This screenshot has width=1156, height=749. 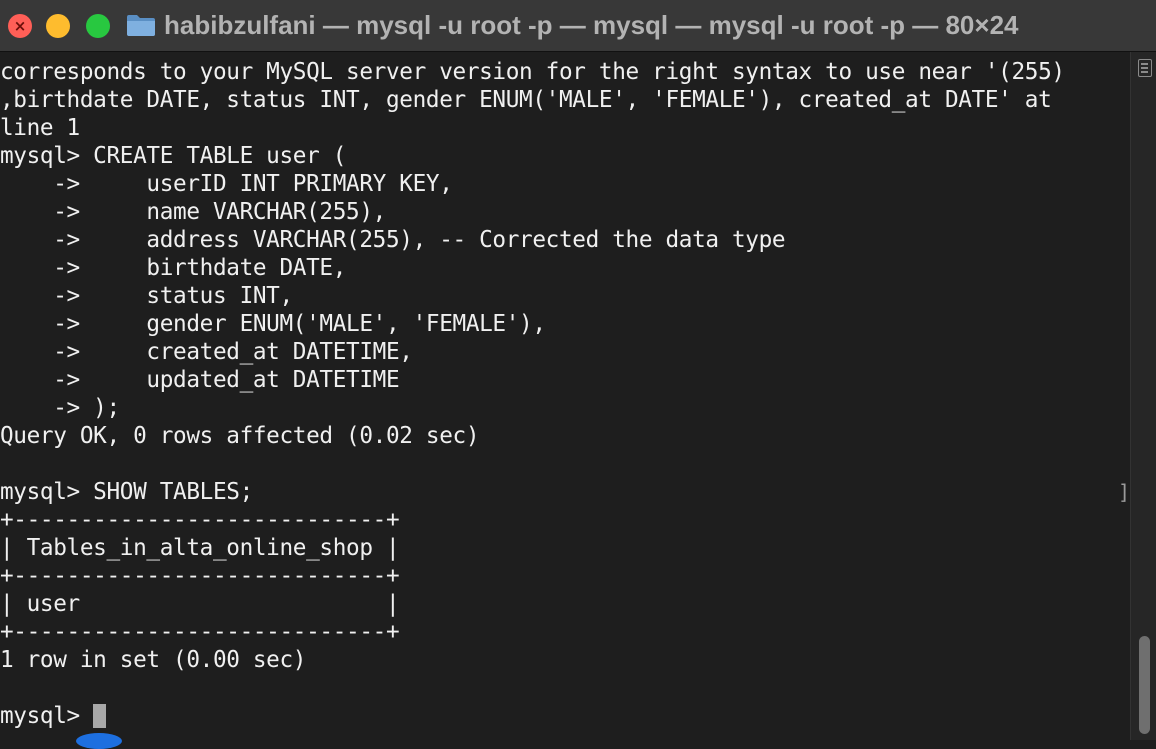 I want to click on terminal-line: mysql> SHOW TABLES;, so click(x=126, y=492).